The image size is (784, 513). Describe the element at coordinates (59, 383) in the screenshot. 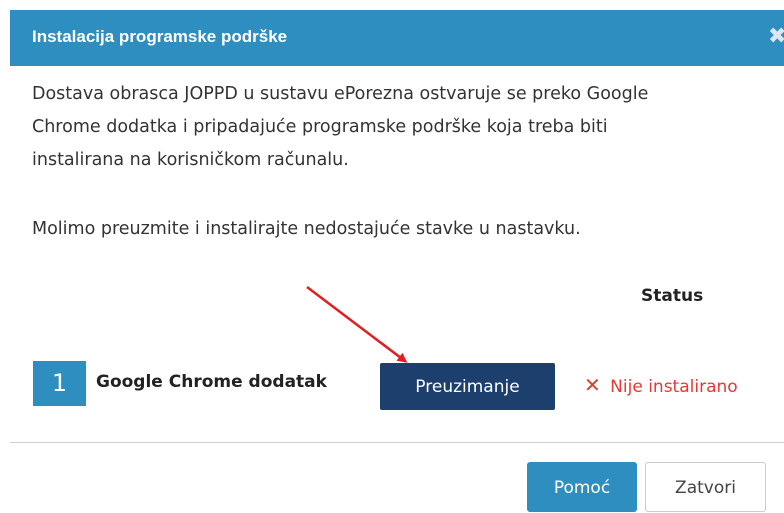

I see `item-number-badge: 1` at that location.